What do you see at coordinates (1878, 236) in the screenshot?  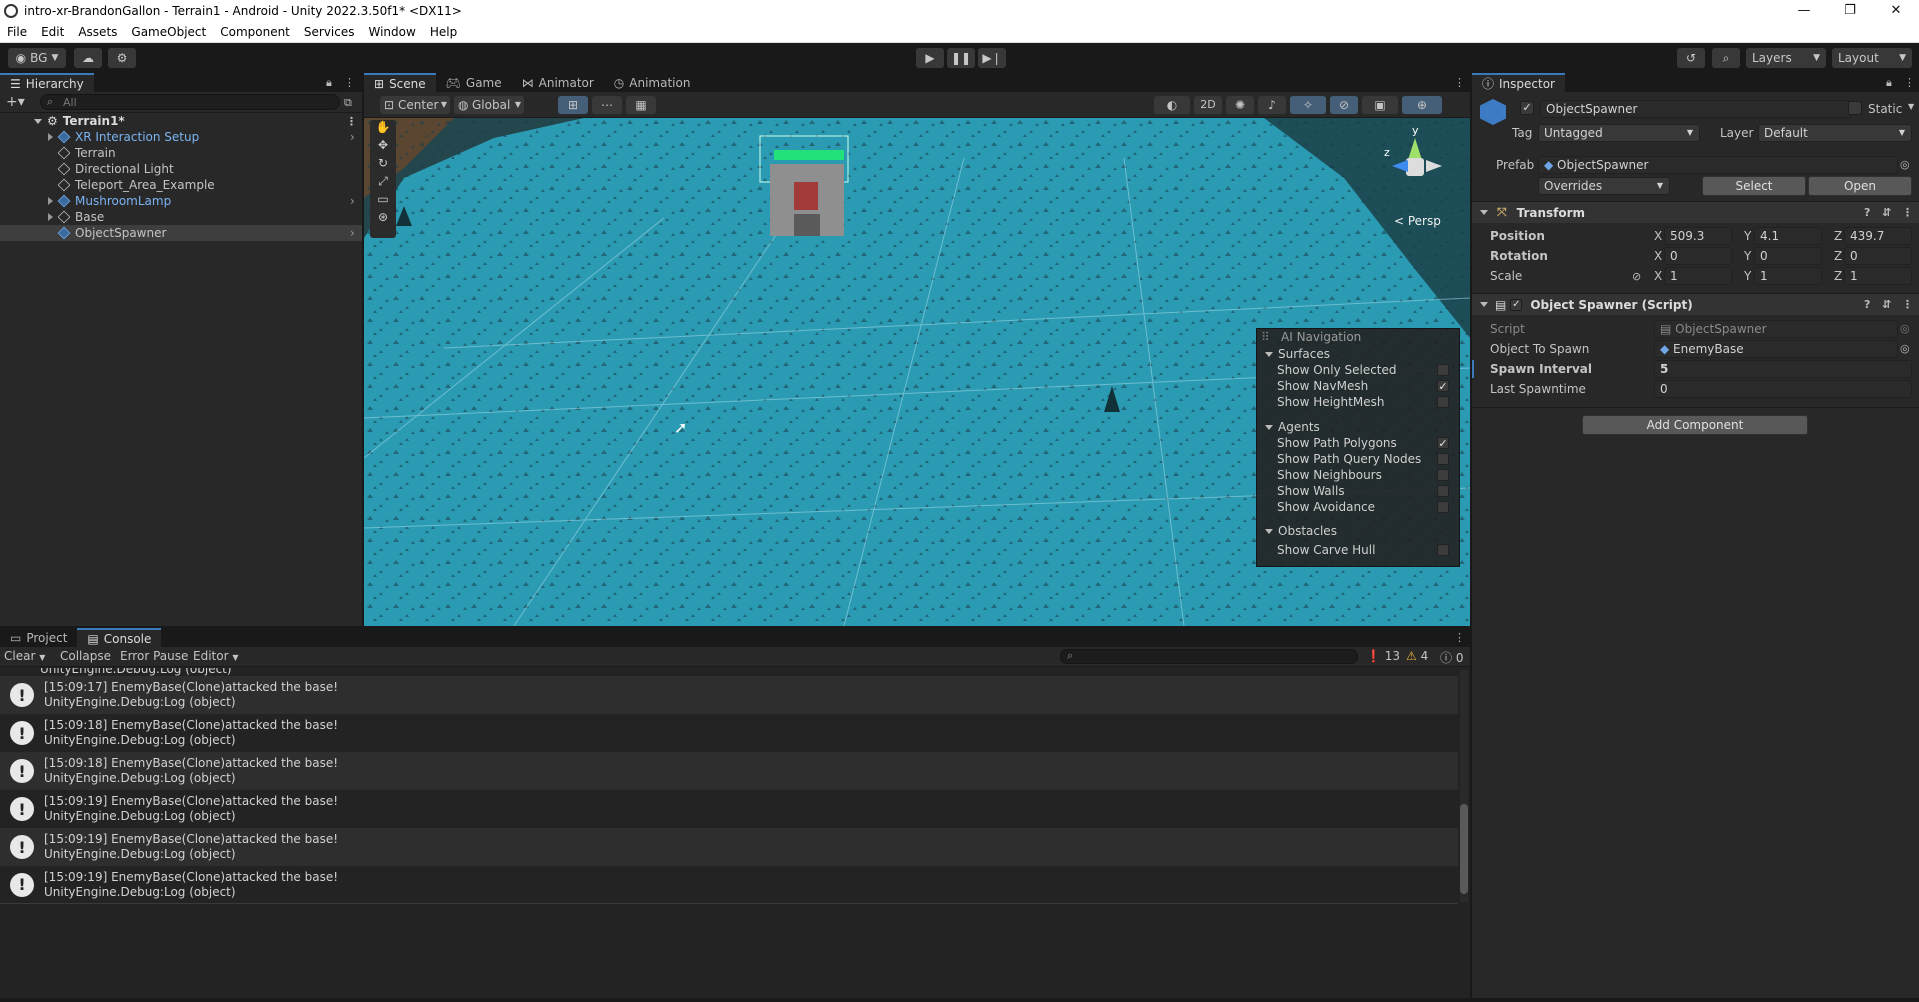 I see `position-z-field: 439.7` at bounding box center [1878, 236].